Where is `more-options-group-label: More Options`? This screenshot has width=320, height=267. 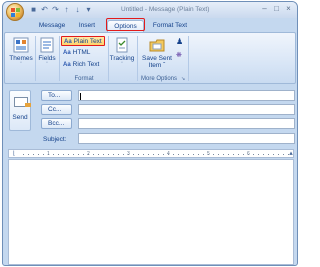 more-options-group-label: More Options is located at coordinates (158, 79).